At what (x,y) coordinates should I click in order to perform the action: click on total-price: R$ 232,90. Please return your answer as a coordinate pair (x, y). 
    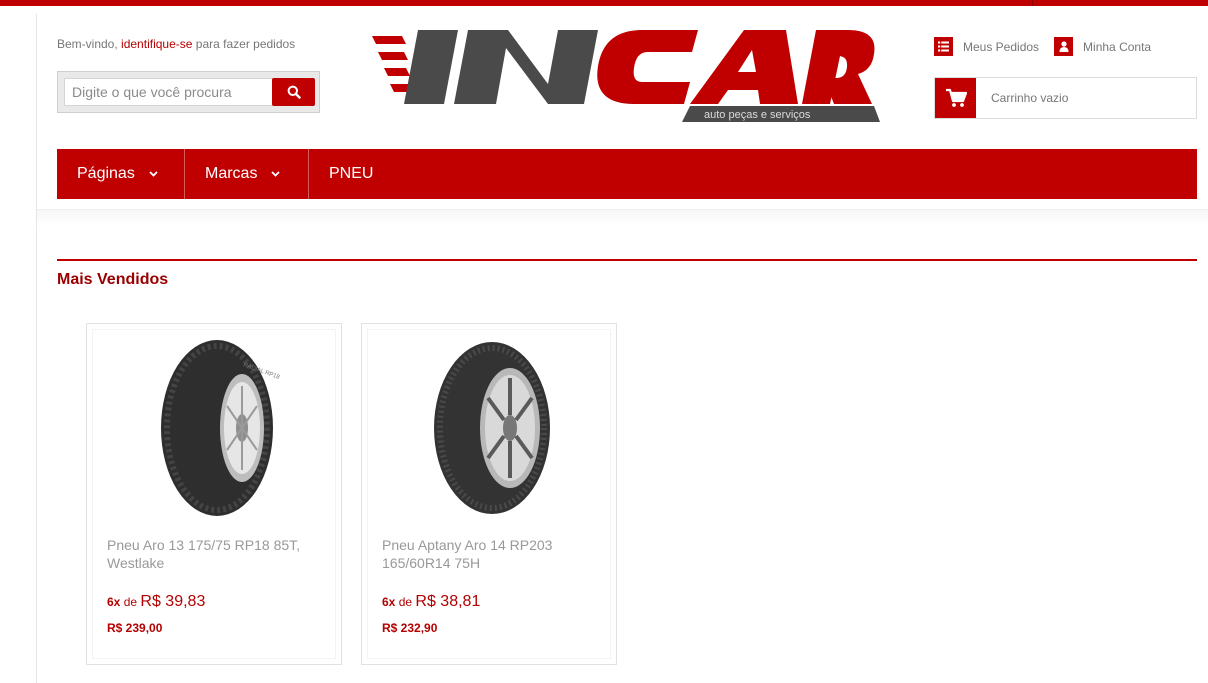
    Looking at the image, I should click on (410, 628).